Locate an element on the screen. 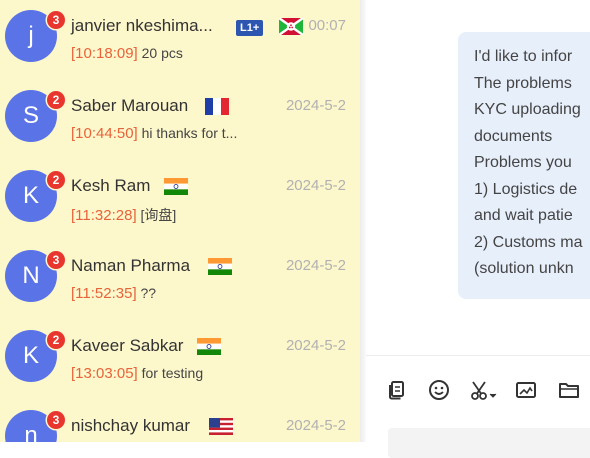 The height and width of the screenshot is (458, 590). message-timestamp: [11:32:28] is located at coordinates (104, 215).